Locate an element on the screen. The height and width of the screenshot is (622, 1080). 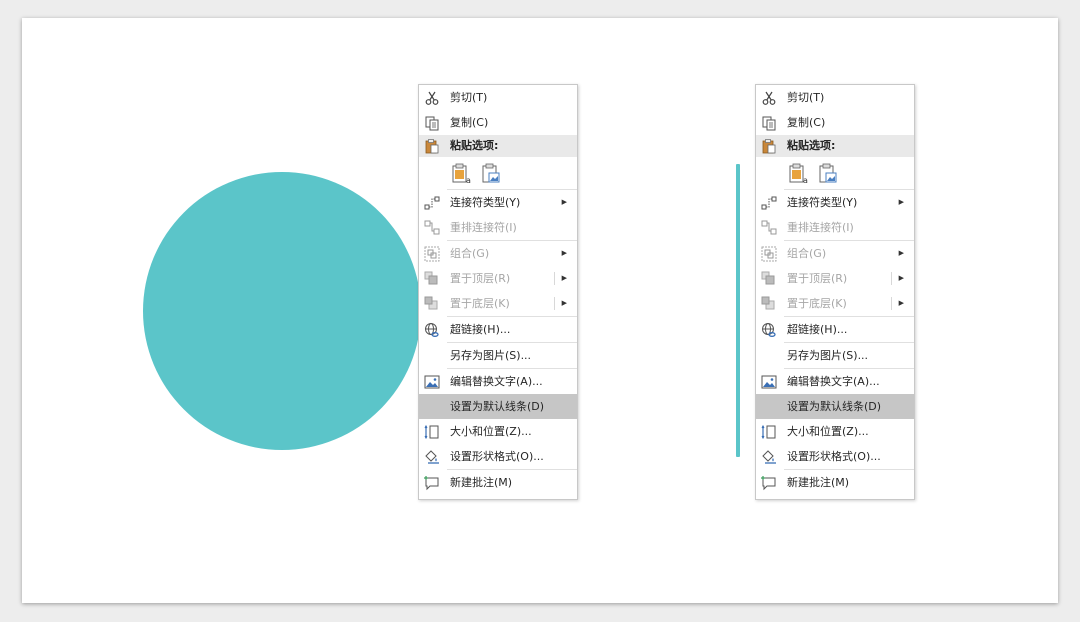
line-shape is located at coordinates (738, 310).